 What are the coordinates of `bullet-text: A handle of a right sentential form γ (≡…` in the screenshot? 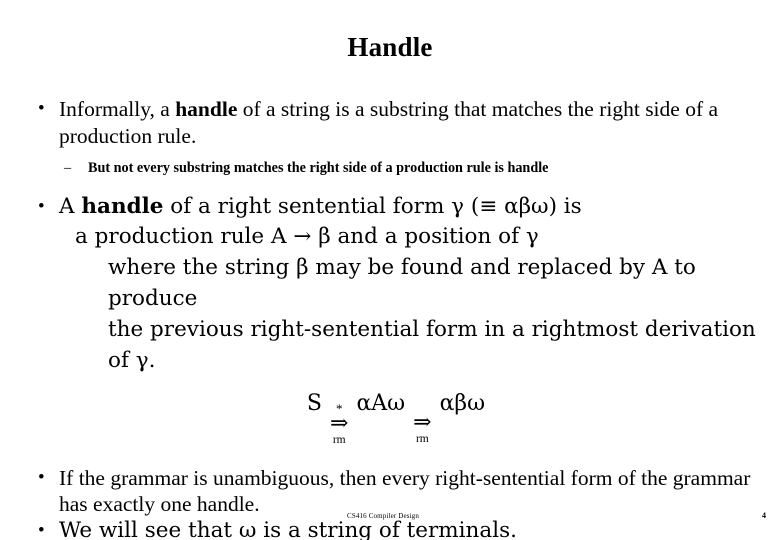 It's located at (411, 207).